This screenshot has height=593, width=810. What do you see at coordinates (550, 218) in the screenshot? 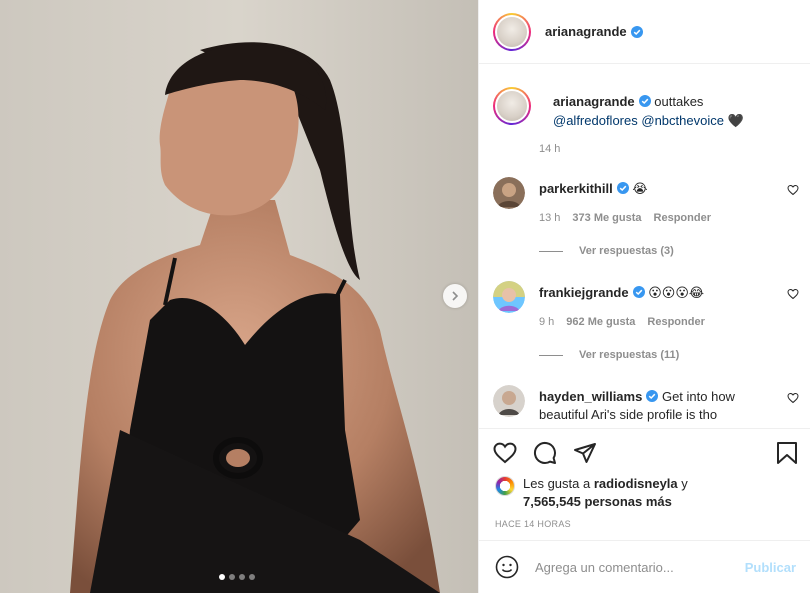
I see `comment-timestamp: 13 h` at bounding box center [550, 218].